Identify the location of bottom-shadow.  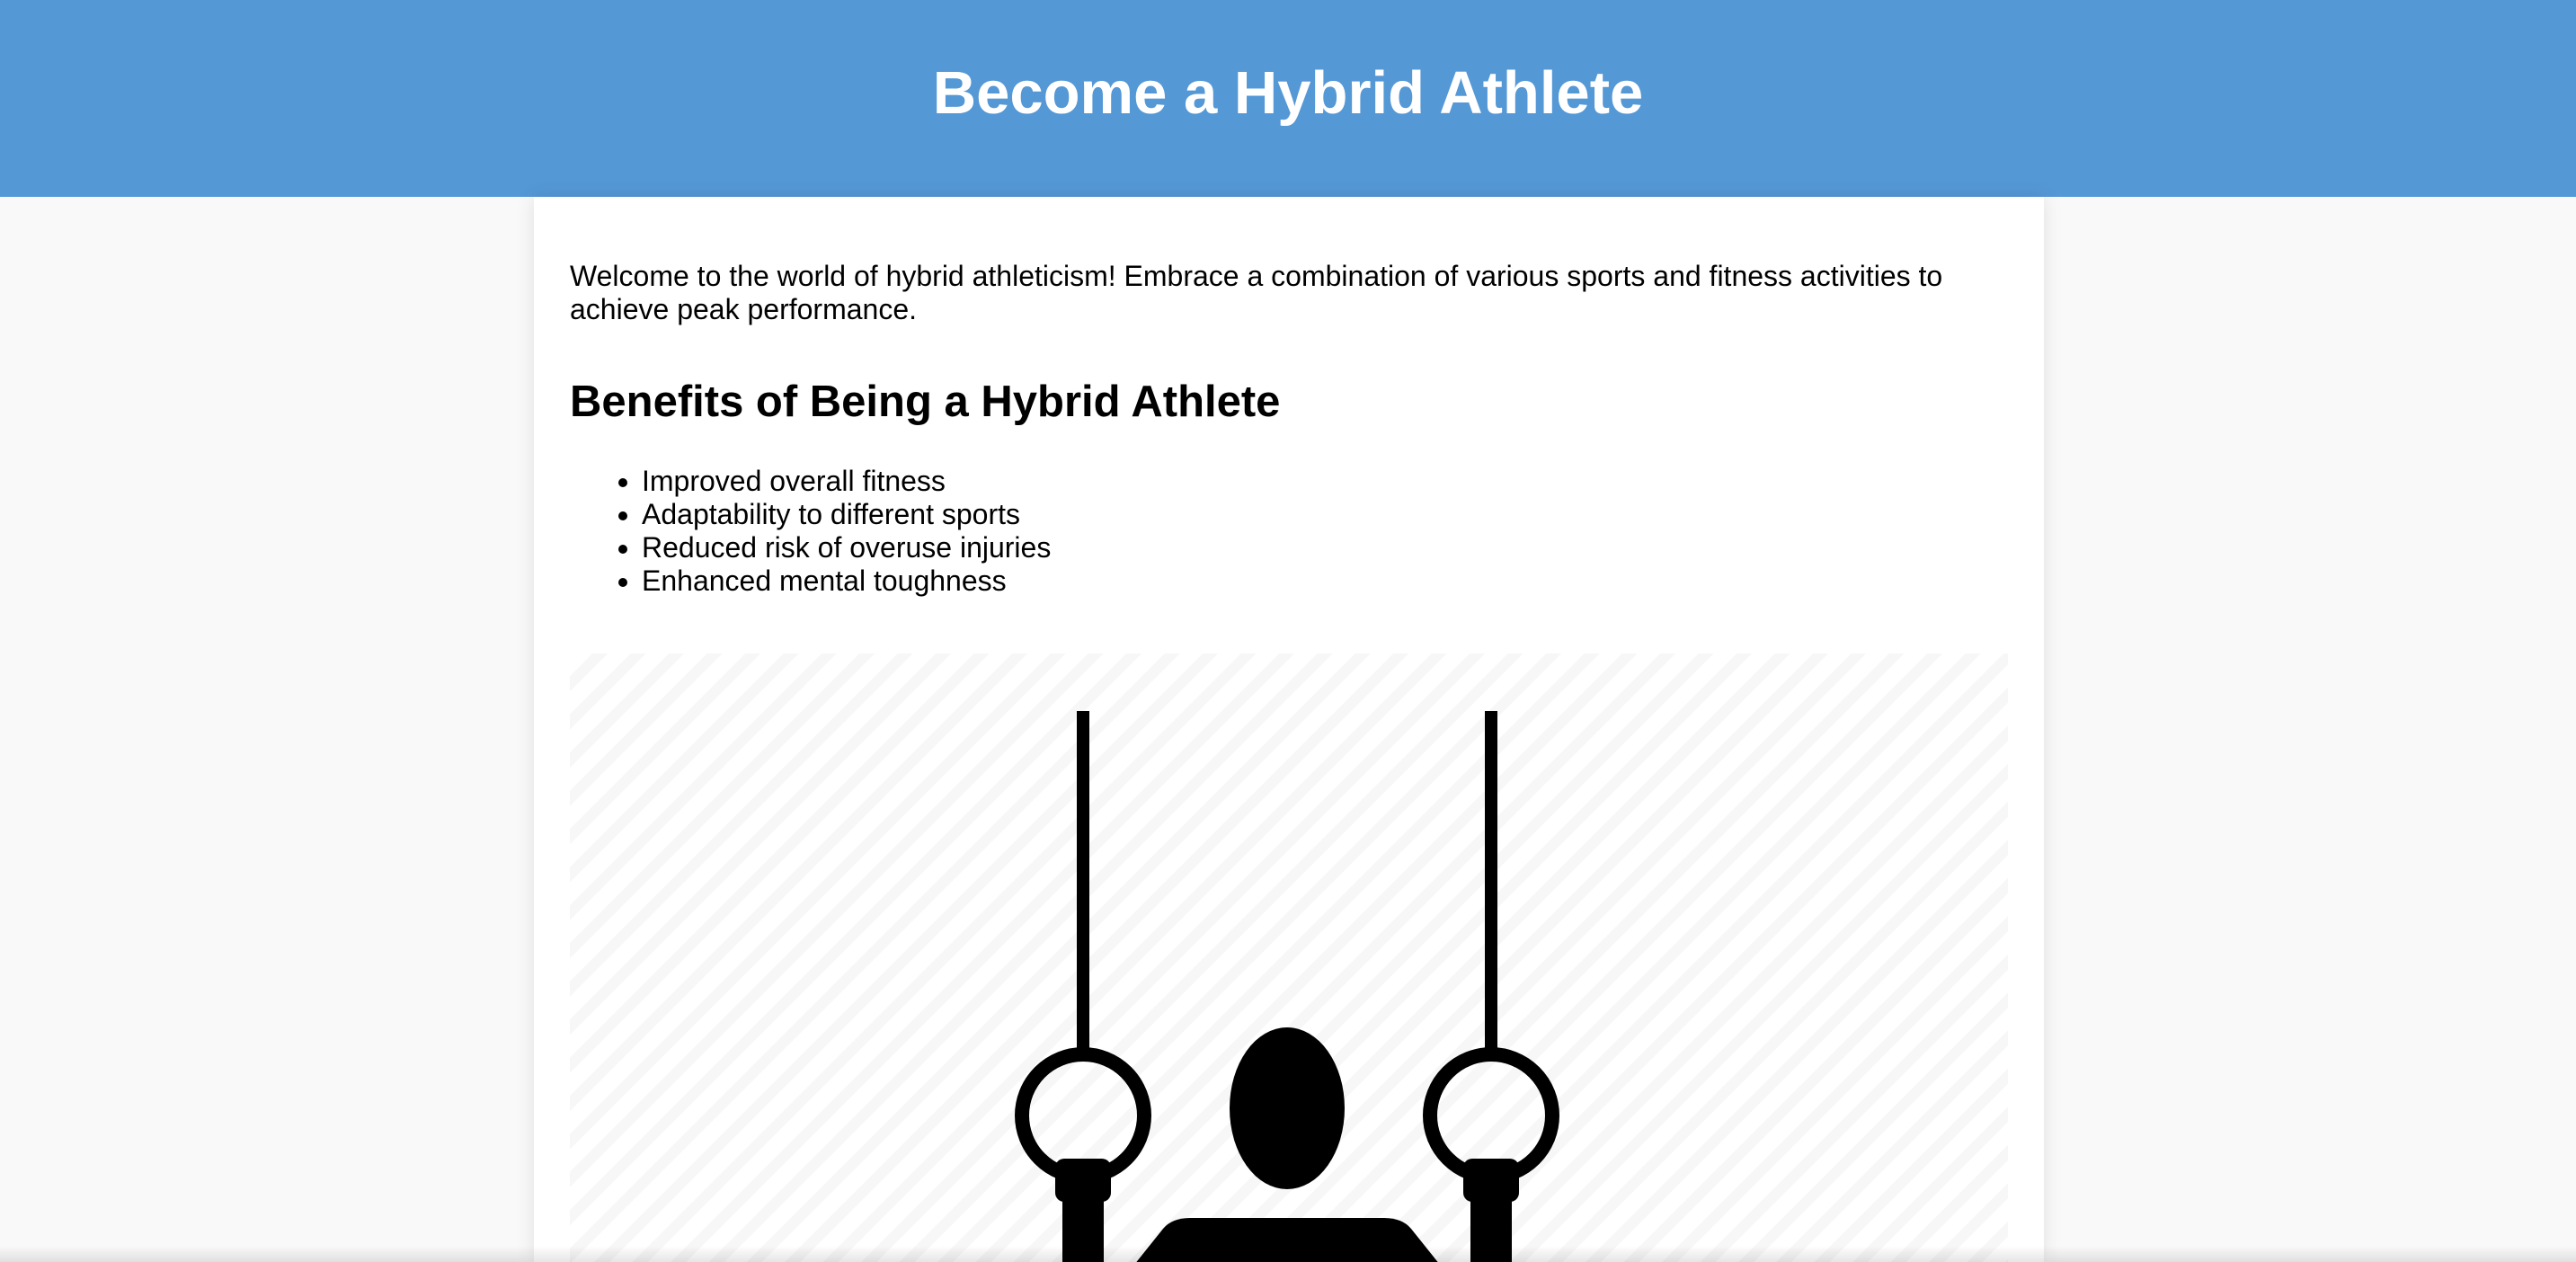
(1288, 1254).